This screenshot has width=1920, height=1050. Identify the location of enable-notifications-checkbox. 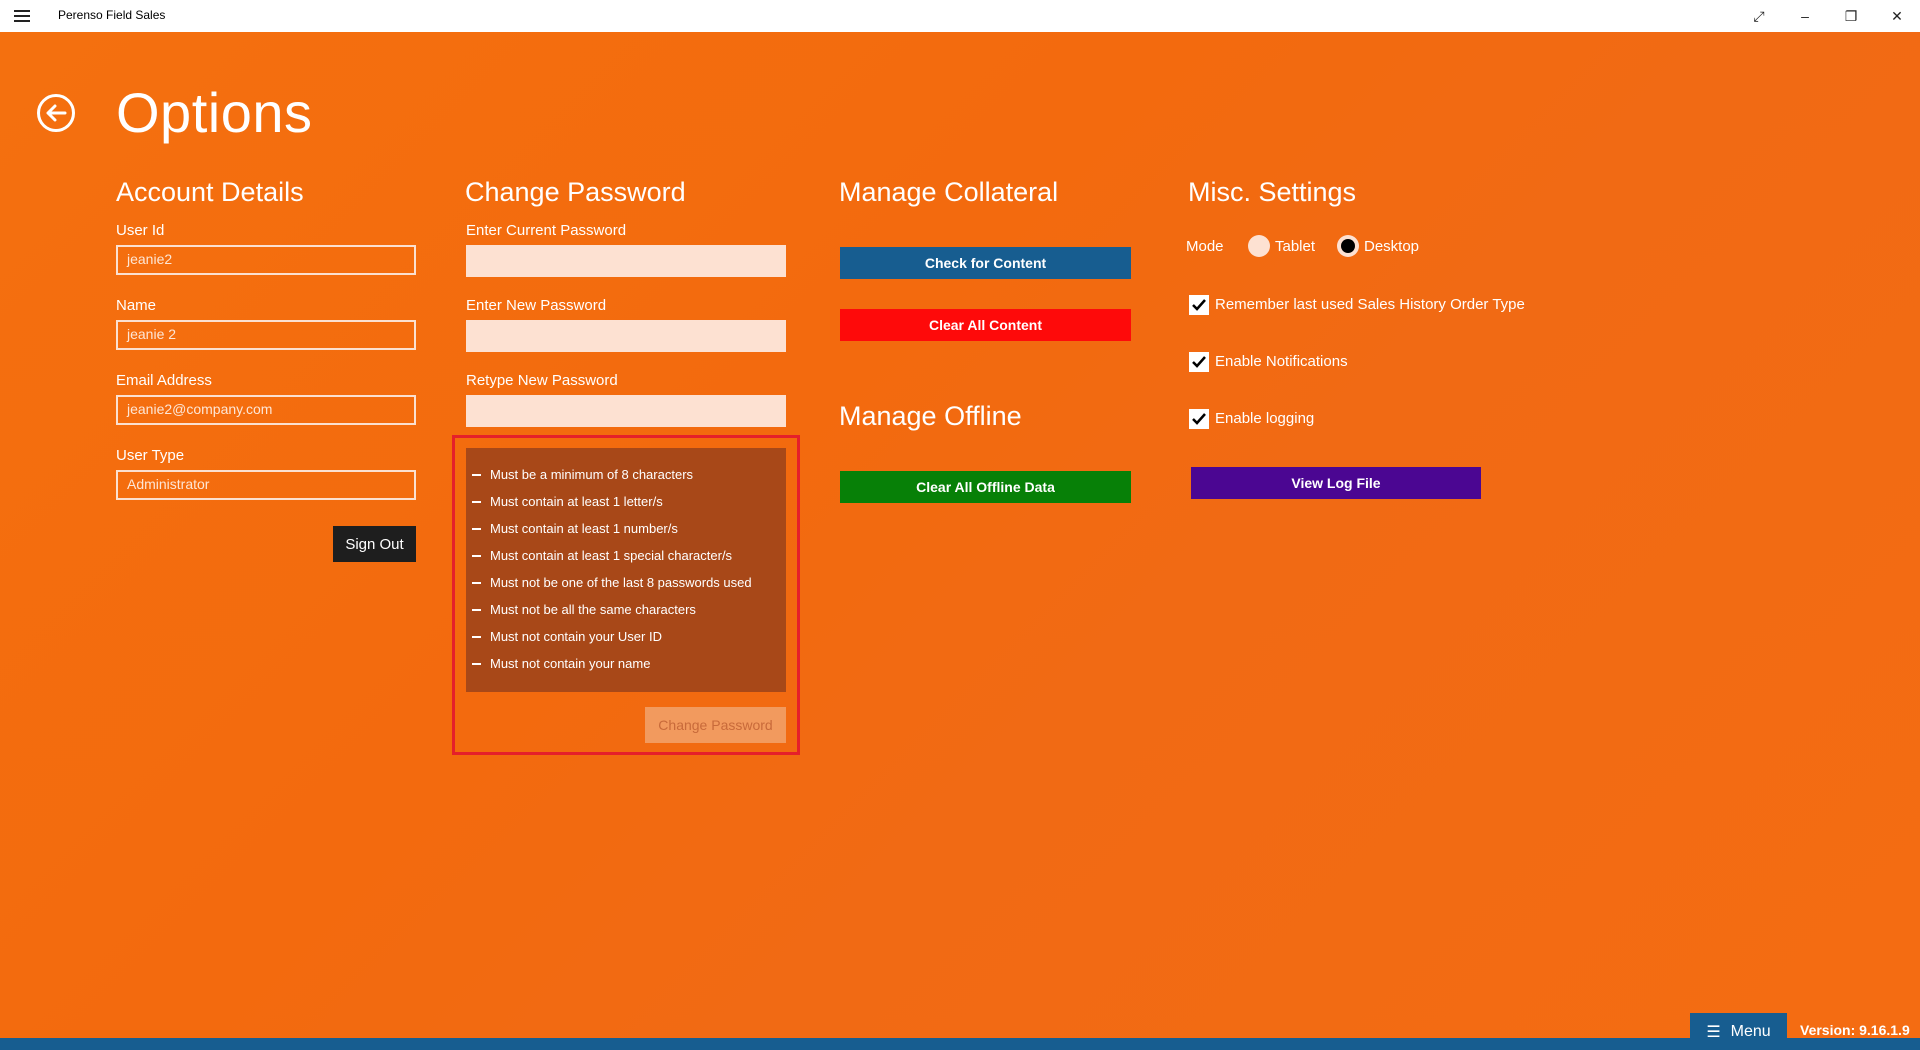
(1199, 362).